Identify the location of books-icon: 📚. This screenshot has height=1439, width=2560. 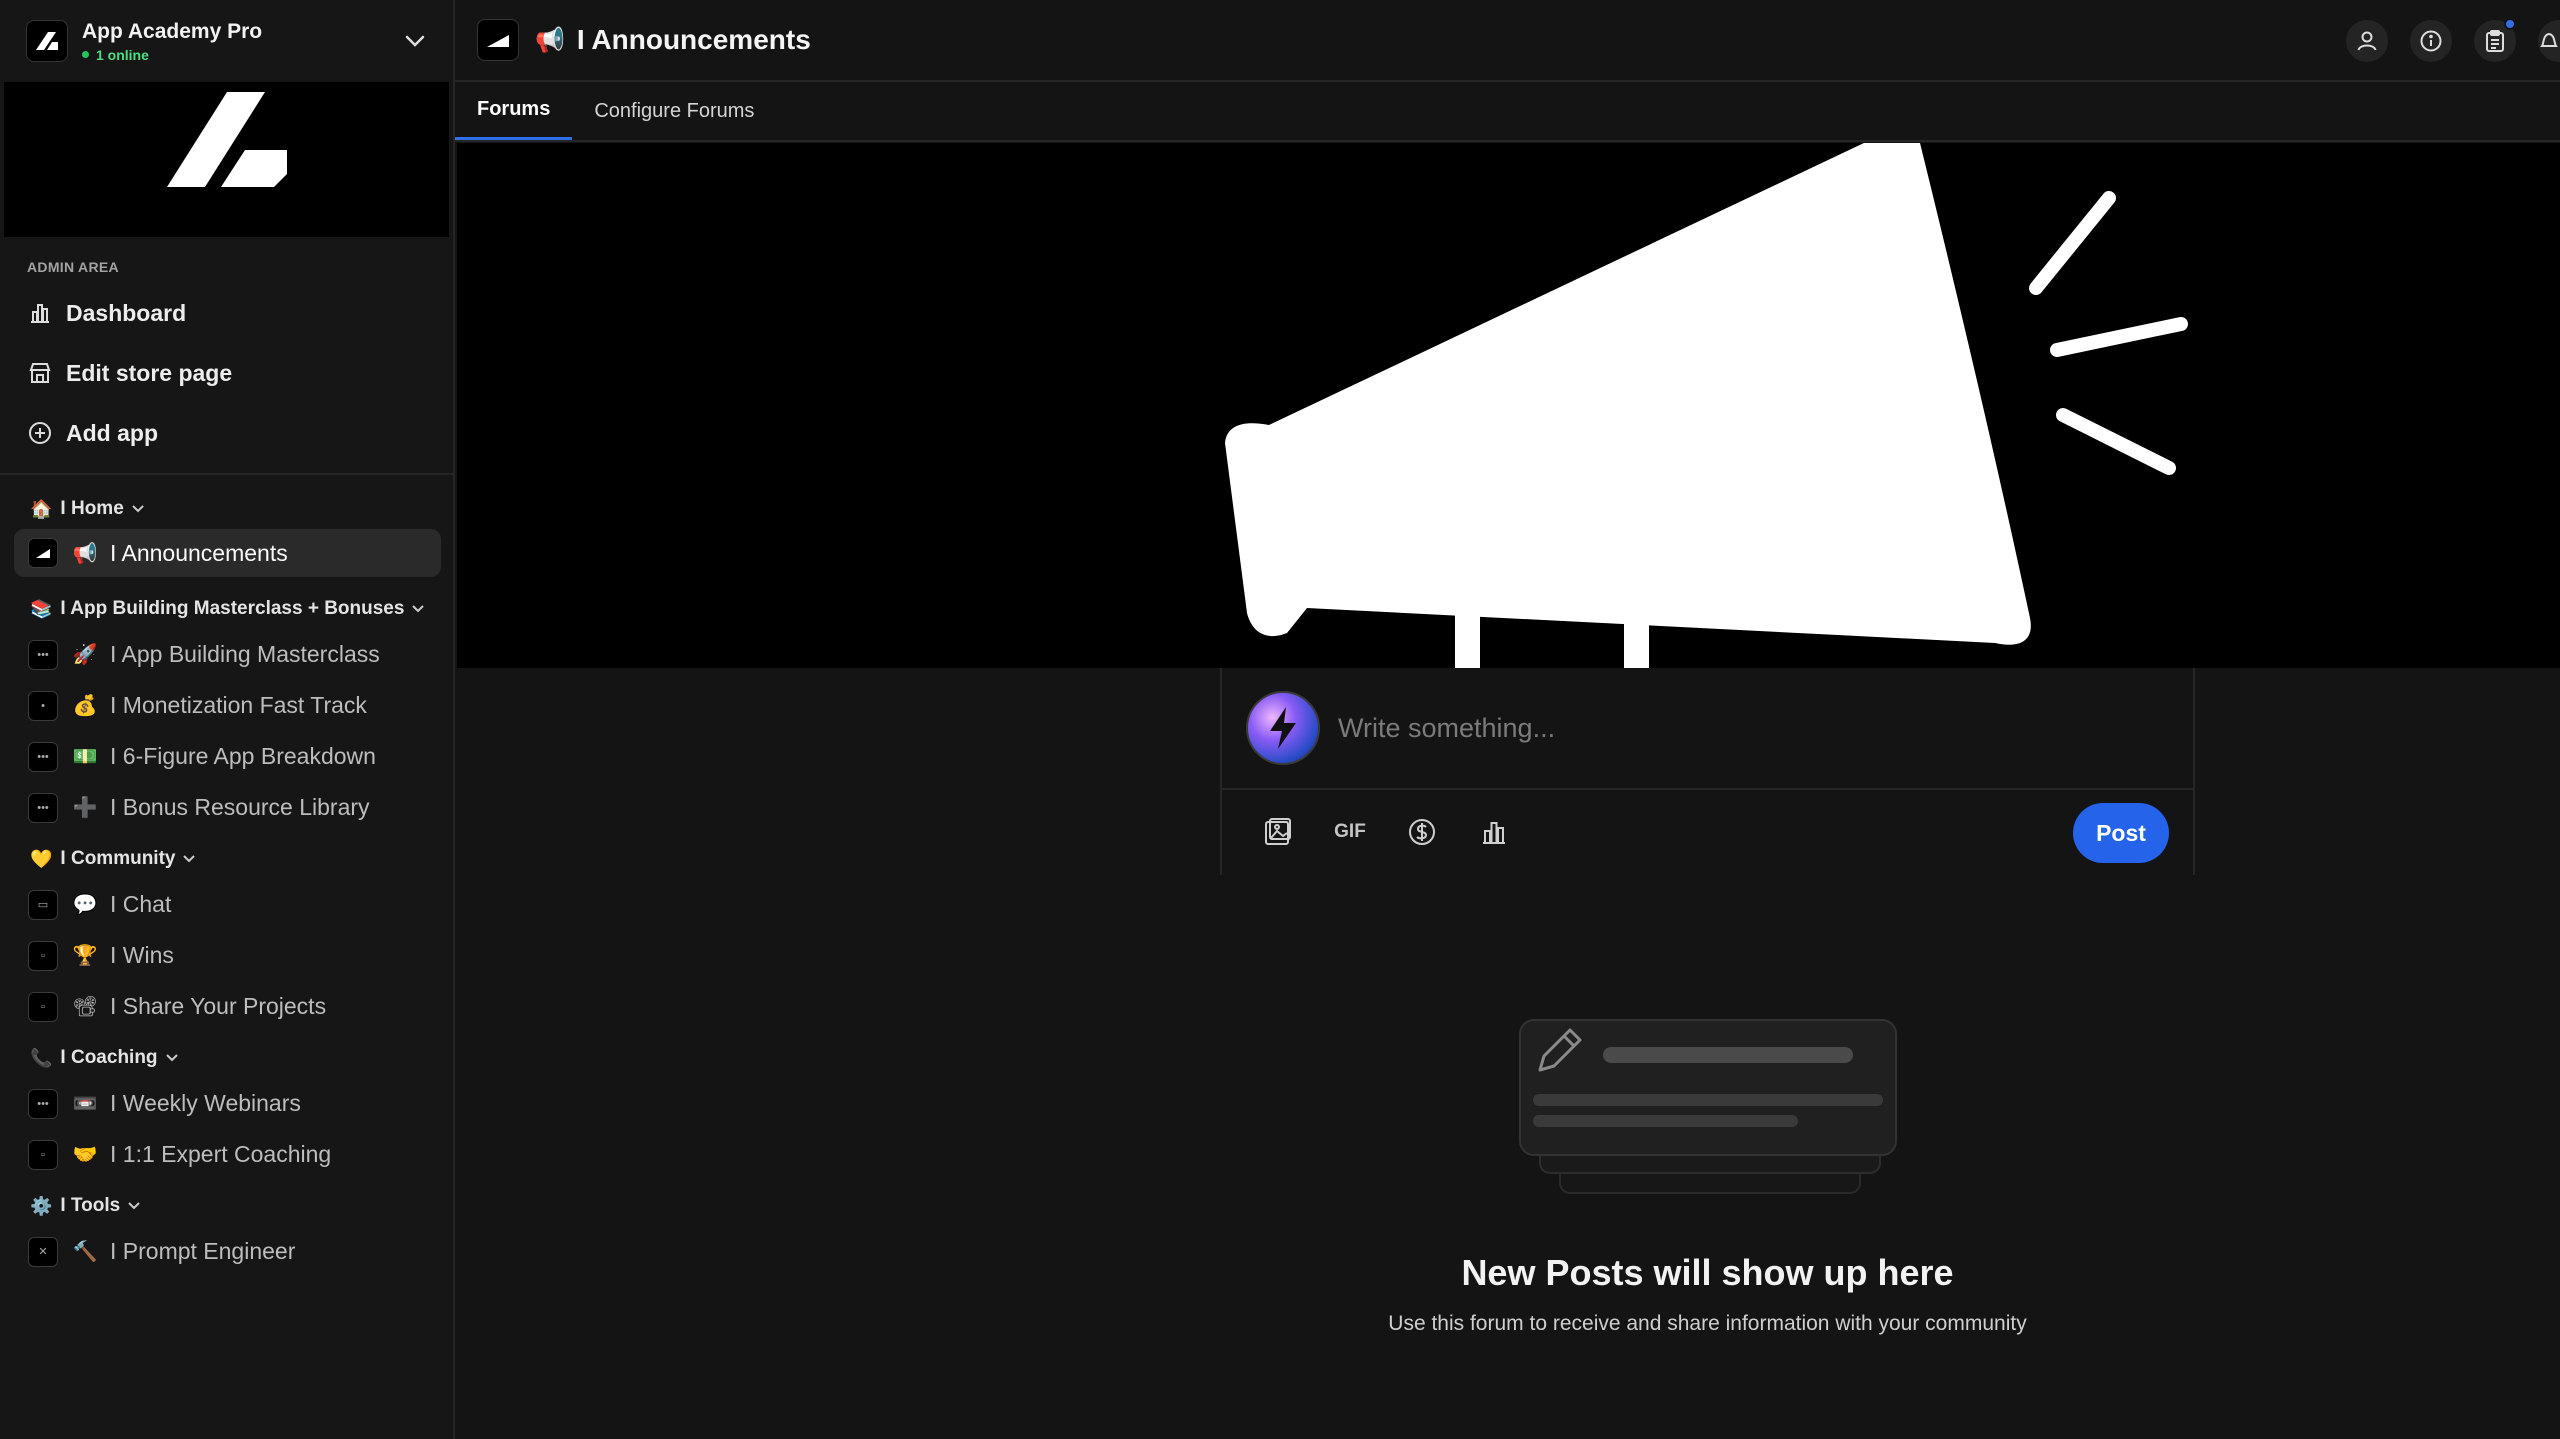
(41, 608).